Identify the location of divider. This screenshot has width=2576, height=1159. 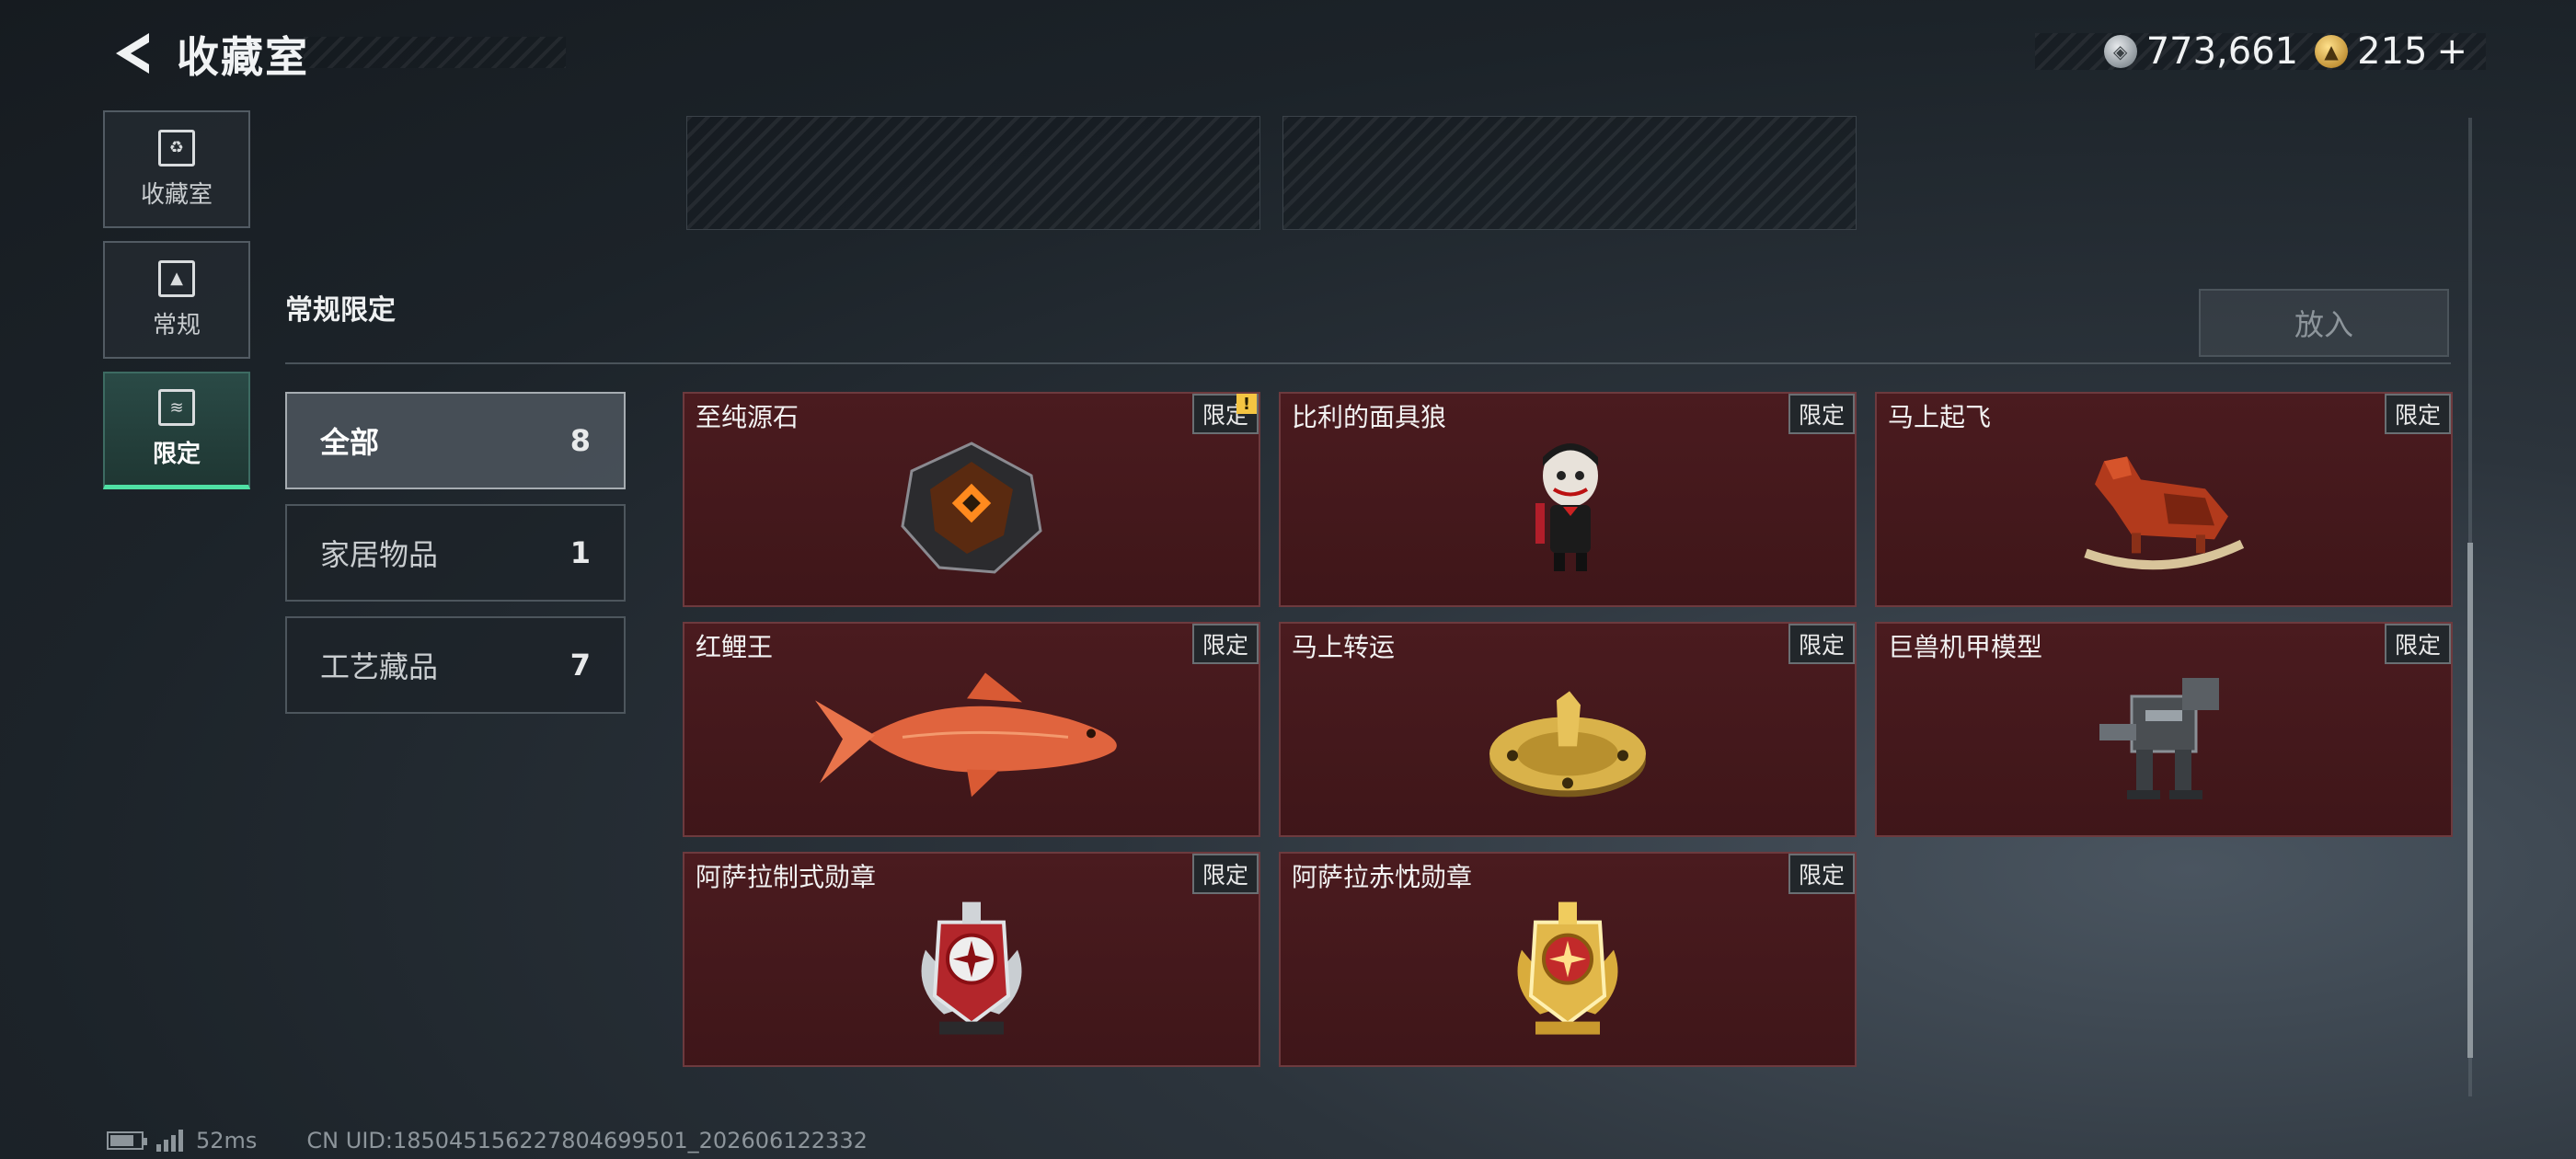
(1368, 363).